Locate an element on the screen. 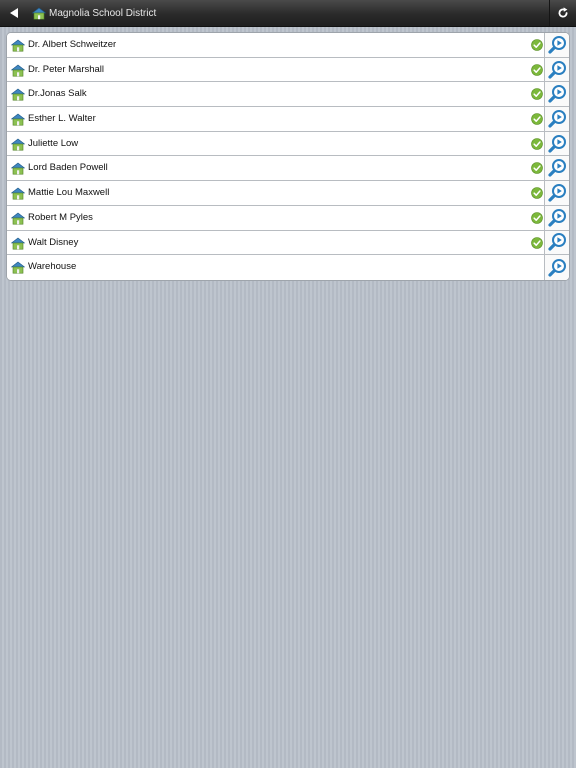  school-row: Esther L. Walter is located at coordinates (288, 119).